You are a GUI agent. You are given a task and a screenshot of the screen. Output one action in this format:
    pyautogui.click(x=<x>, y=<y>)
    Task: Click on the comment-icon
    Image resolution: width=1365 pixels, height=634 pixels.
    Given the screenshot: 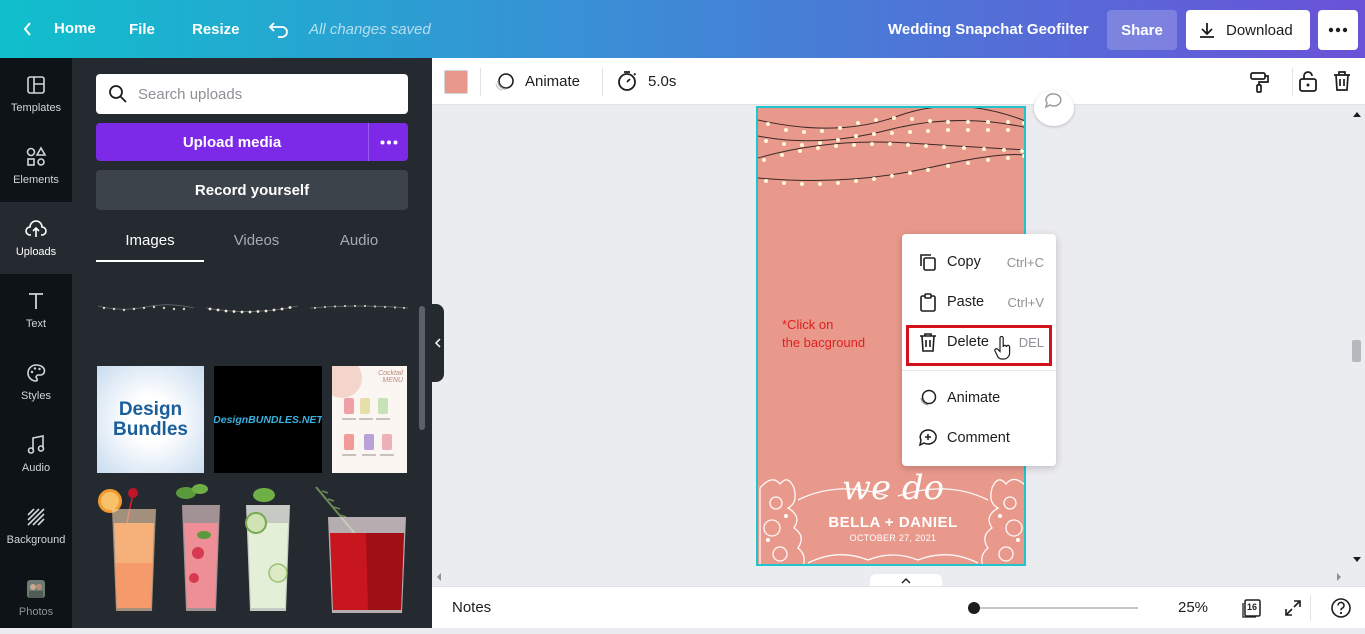 What is the action you would take?
    pyautogui.click(x=1053, y=101)
    